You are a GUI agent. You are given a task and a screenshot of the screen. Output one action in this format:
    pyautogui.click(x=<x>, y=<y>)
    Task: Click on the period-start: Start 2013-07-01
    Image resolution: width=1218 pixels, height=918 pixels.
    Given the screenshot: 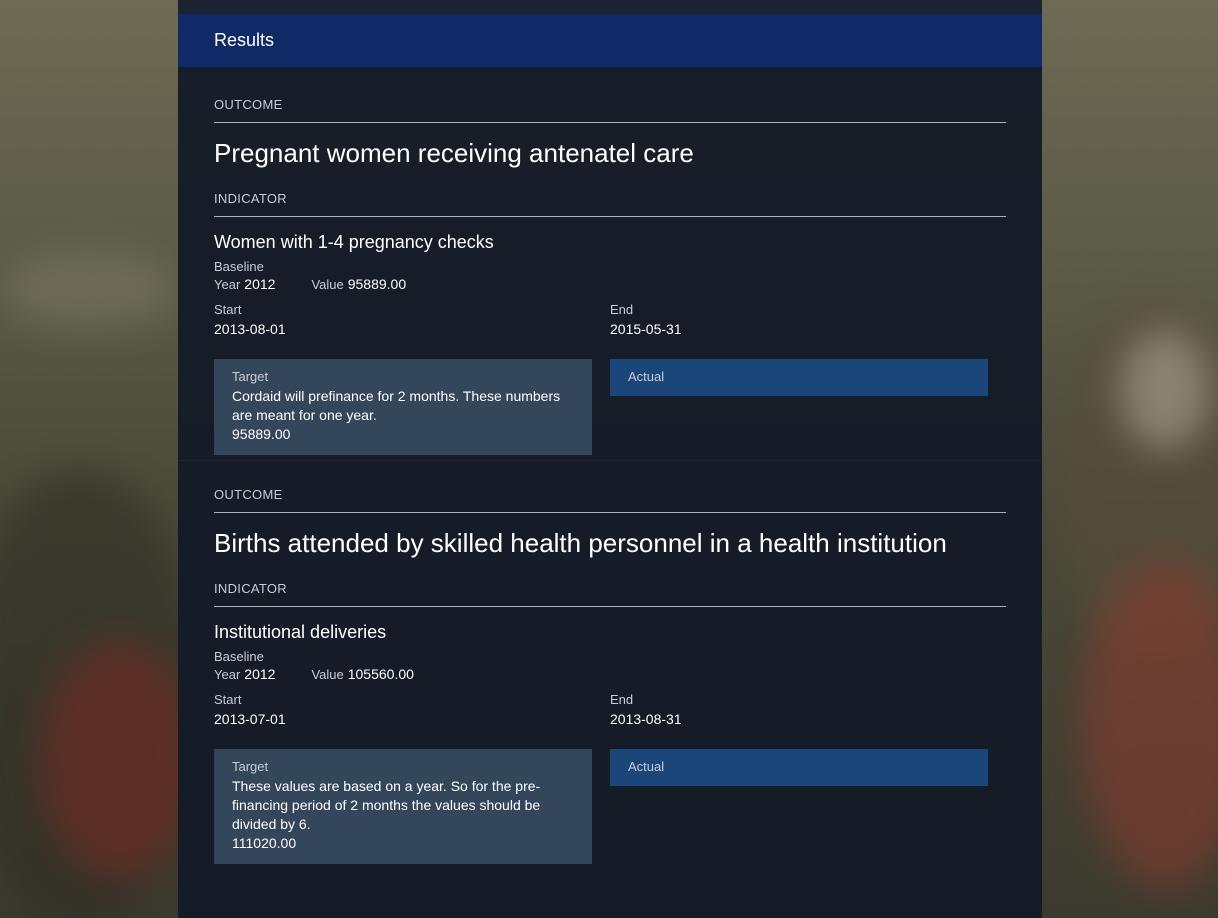 What is the action you would take?
    pyautogui.click(x=412, y=710)
    